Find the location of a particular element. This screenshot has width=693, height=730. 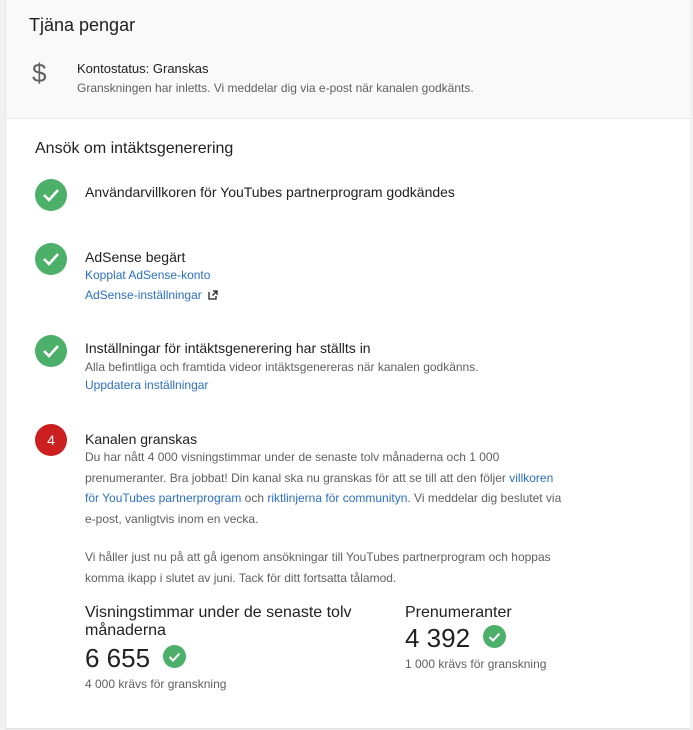

watch-hours-requirement: 4 000 krävs för granskning is located at coordinates (156, 684).